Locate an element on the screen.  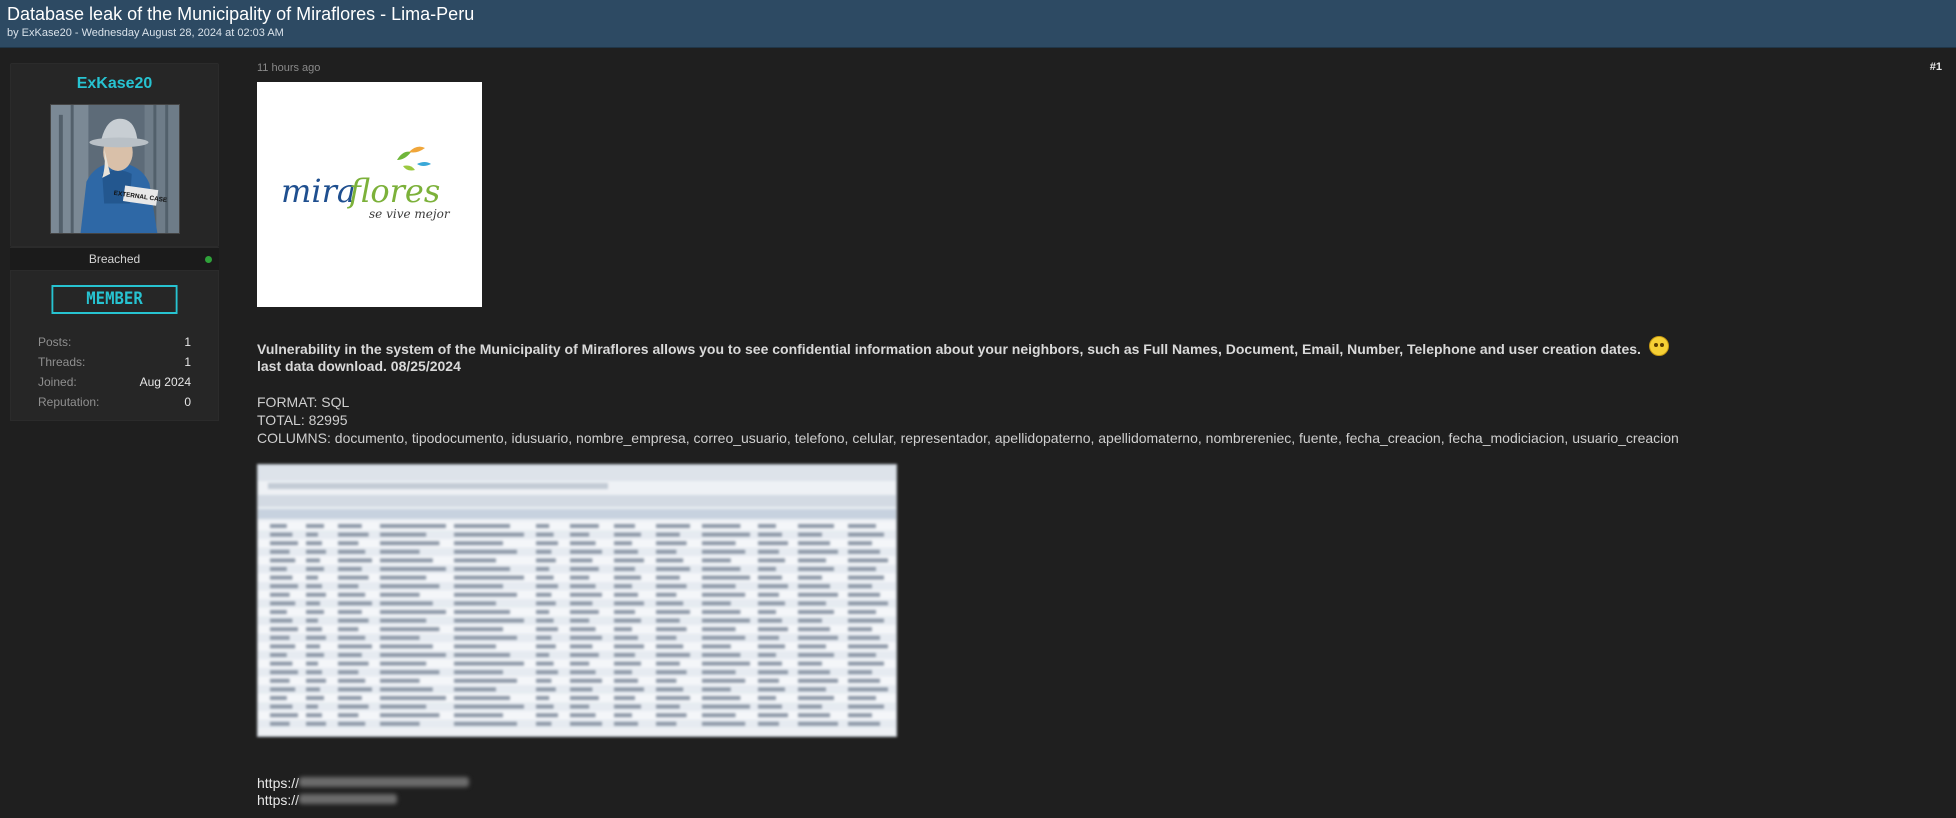
stat-value: Aug 2024 is located at coordinates (165, 382).